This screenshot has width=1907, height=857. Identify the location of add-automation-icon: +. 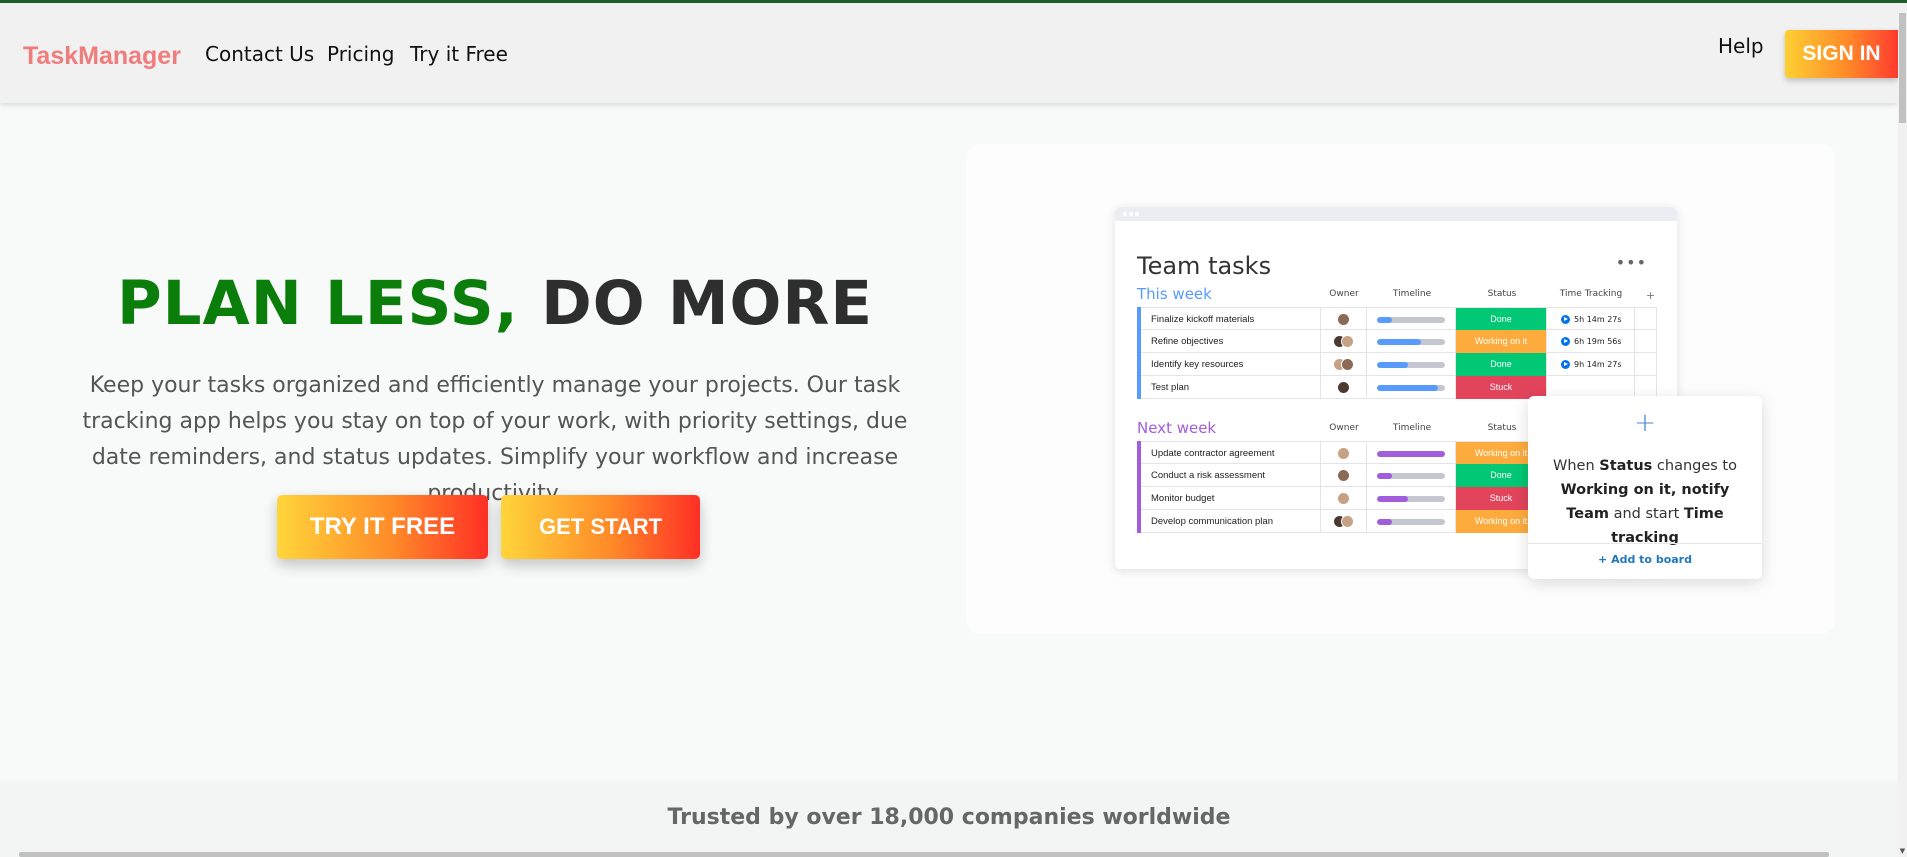
(1645, 423).